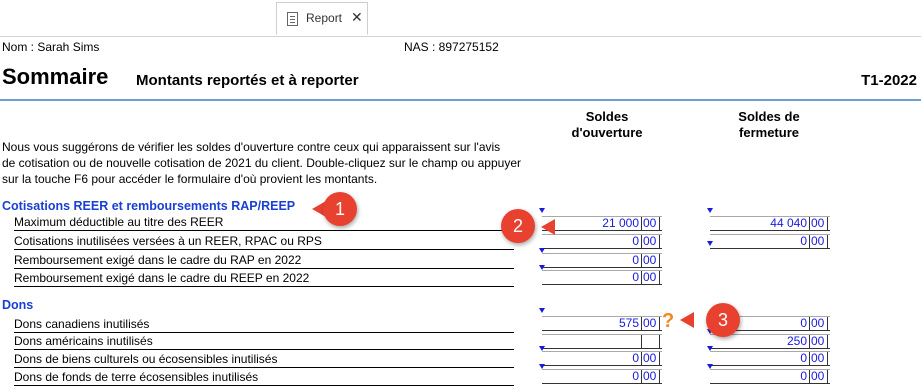 This screenshot has height=392, width=921. What do you see at coordinates (460, 100) in the screenshot?
I see `title-divider` at bounding box center [460, 100].